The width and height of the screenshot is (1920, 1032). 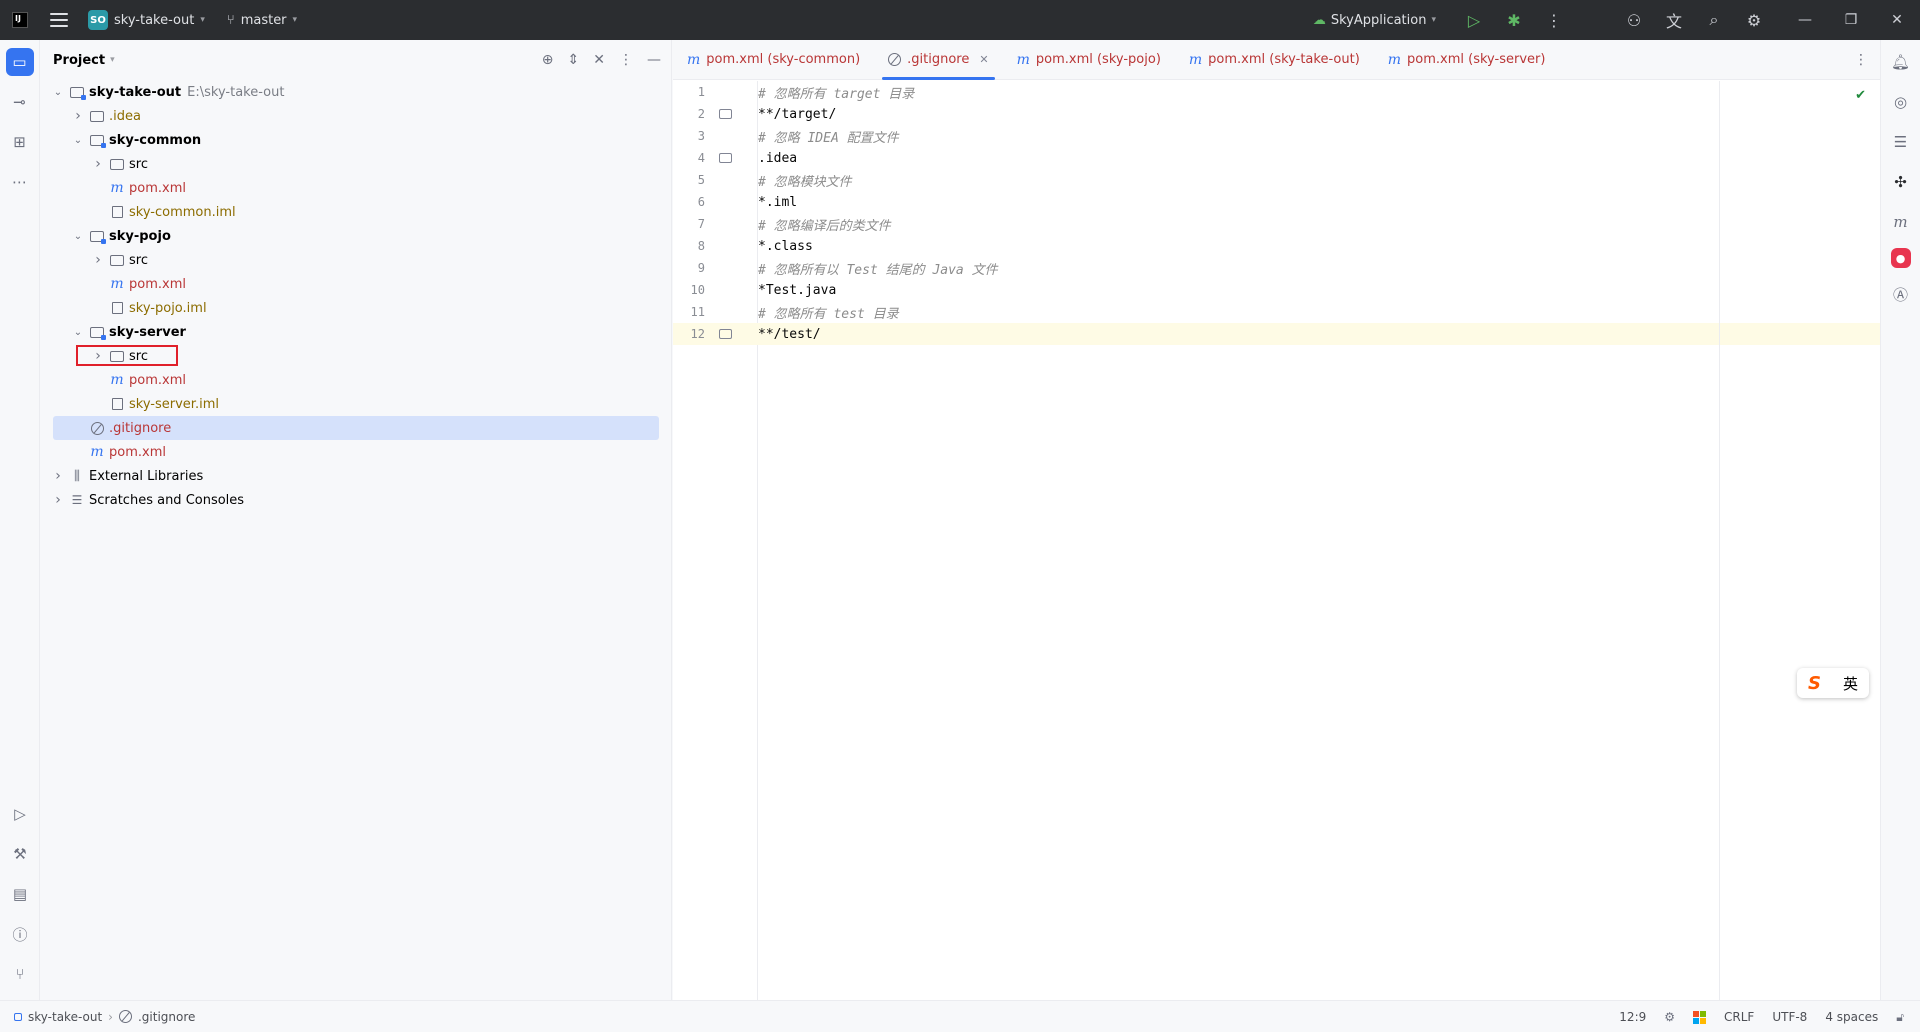 I want to click on maven-tool-icon: m, so click(x=1901, y=222).